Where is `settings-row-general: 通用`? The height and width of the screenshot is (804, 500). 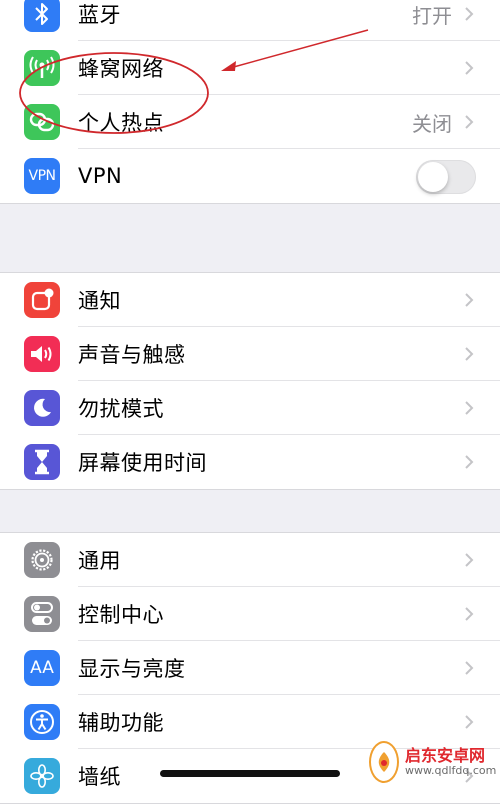
settings-row-general: 通用 is located at coordinates (250, 560).